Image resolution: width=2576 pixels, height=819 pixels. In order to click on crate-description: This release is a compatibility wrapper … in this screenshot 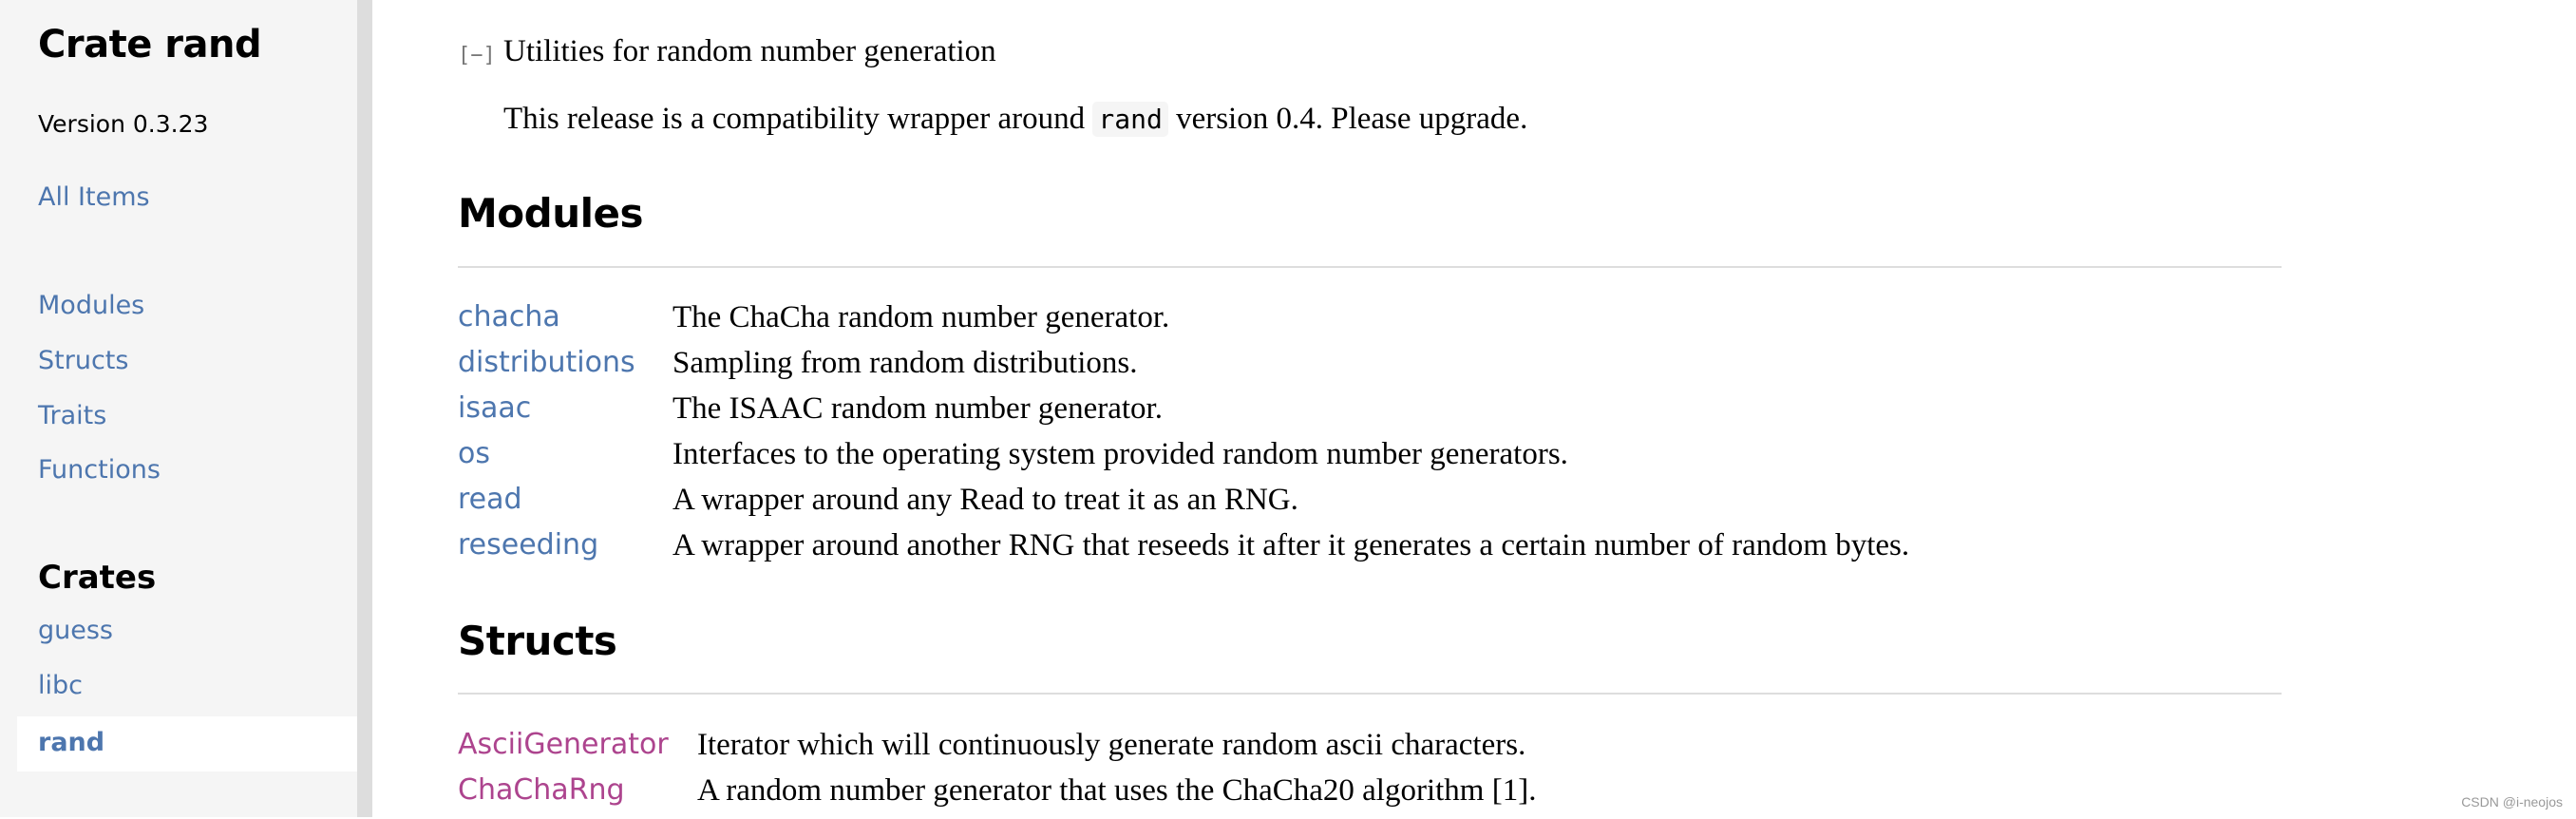, I will do `click(1015, 119)`.